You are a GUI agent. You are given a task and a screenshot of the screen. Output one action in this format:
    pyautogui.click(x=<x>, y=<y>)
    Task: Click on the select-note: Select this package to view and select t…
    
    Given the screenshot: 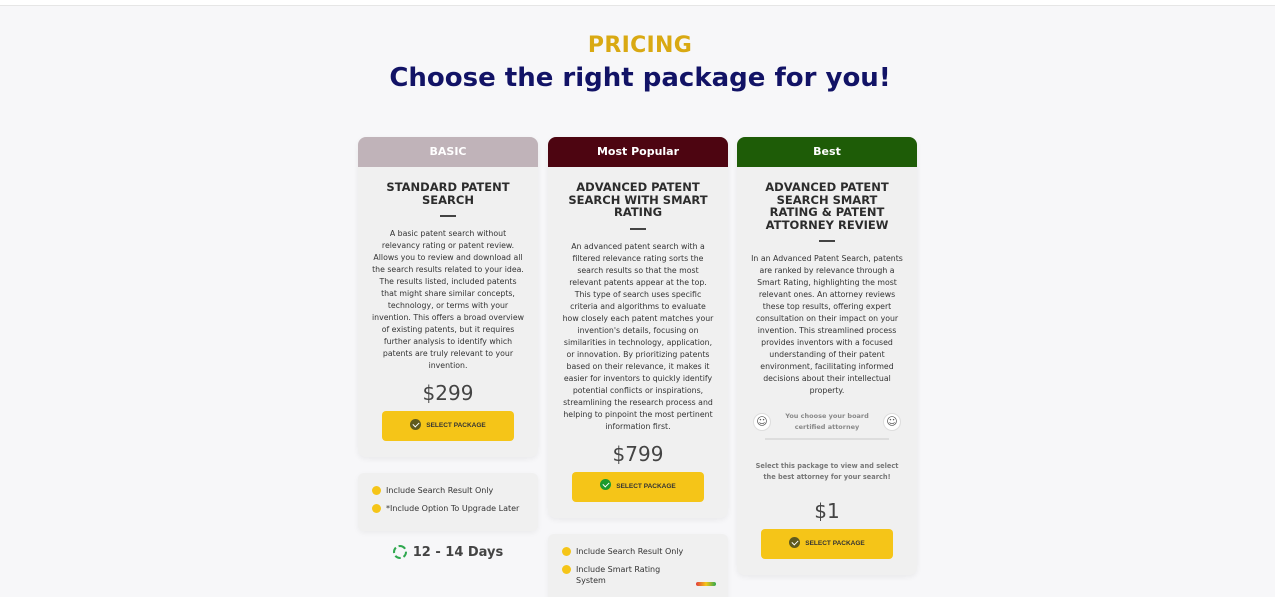 What is the action you would take?
    pyautogui.click(x=827, y=471)
    